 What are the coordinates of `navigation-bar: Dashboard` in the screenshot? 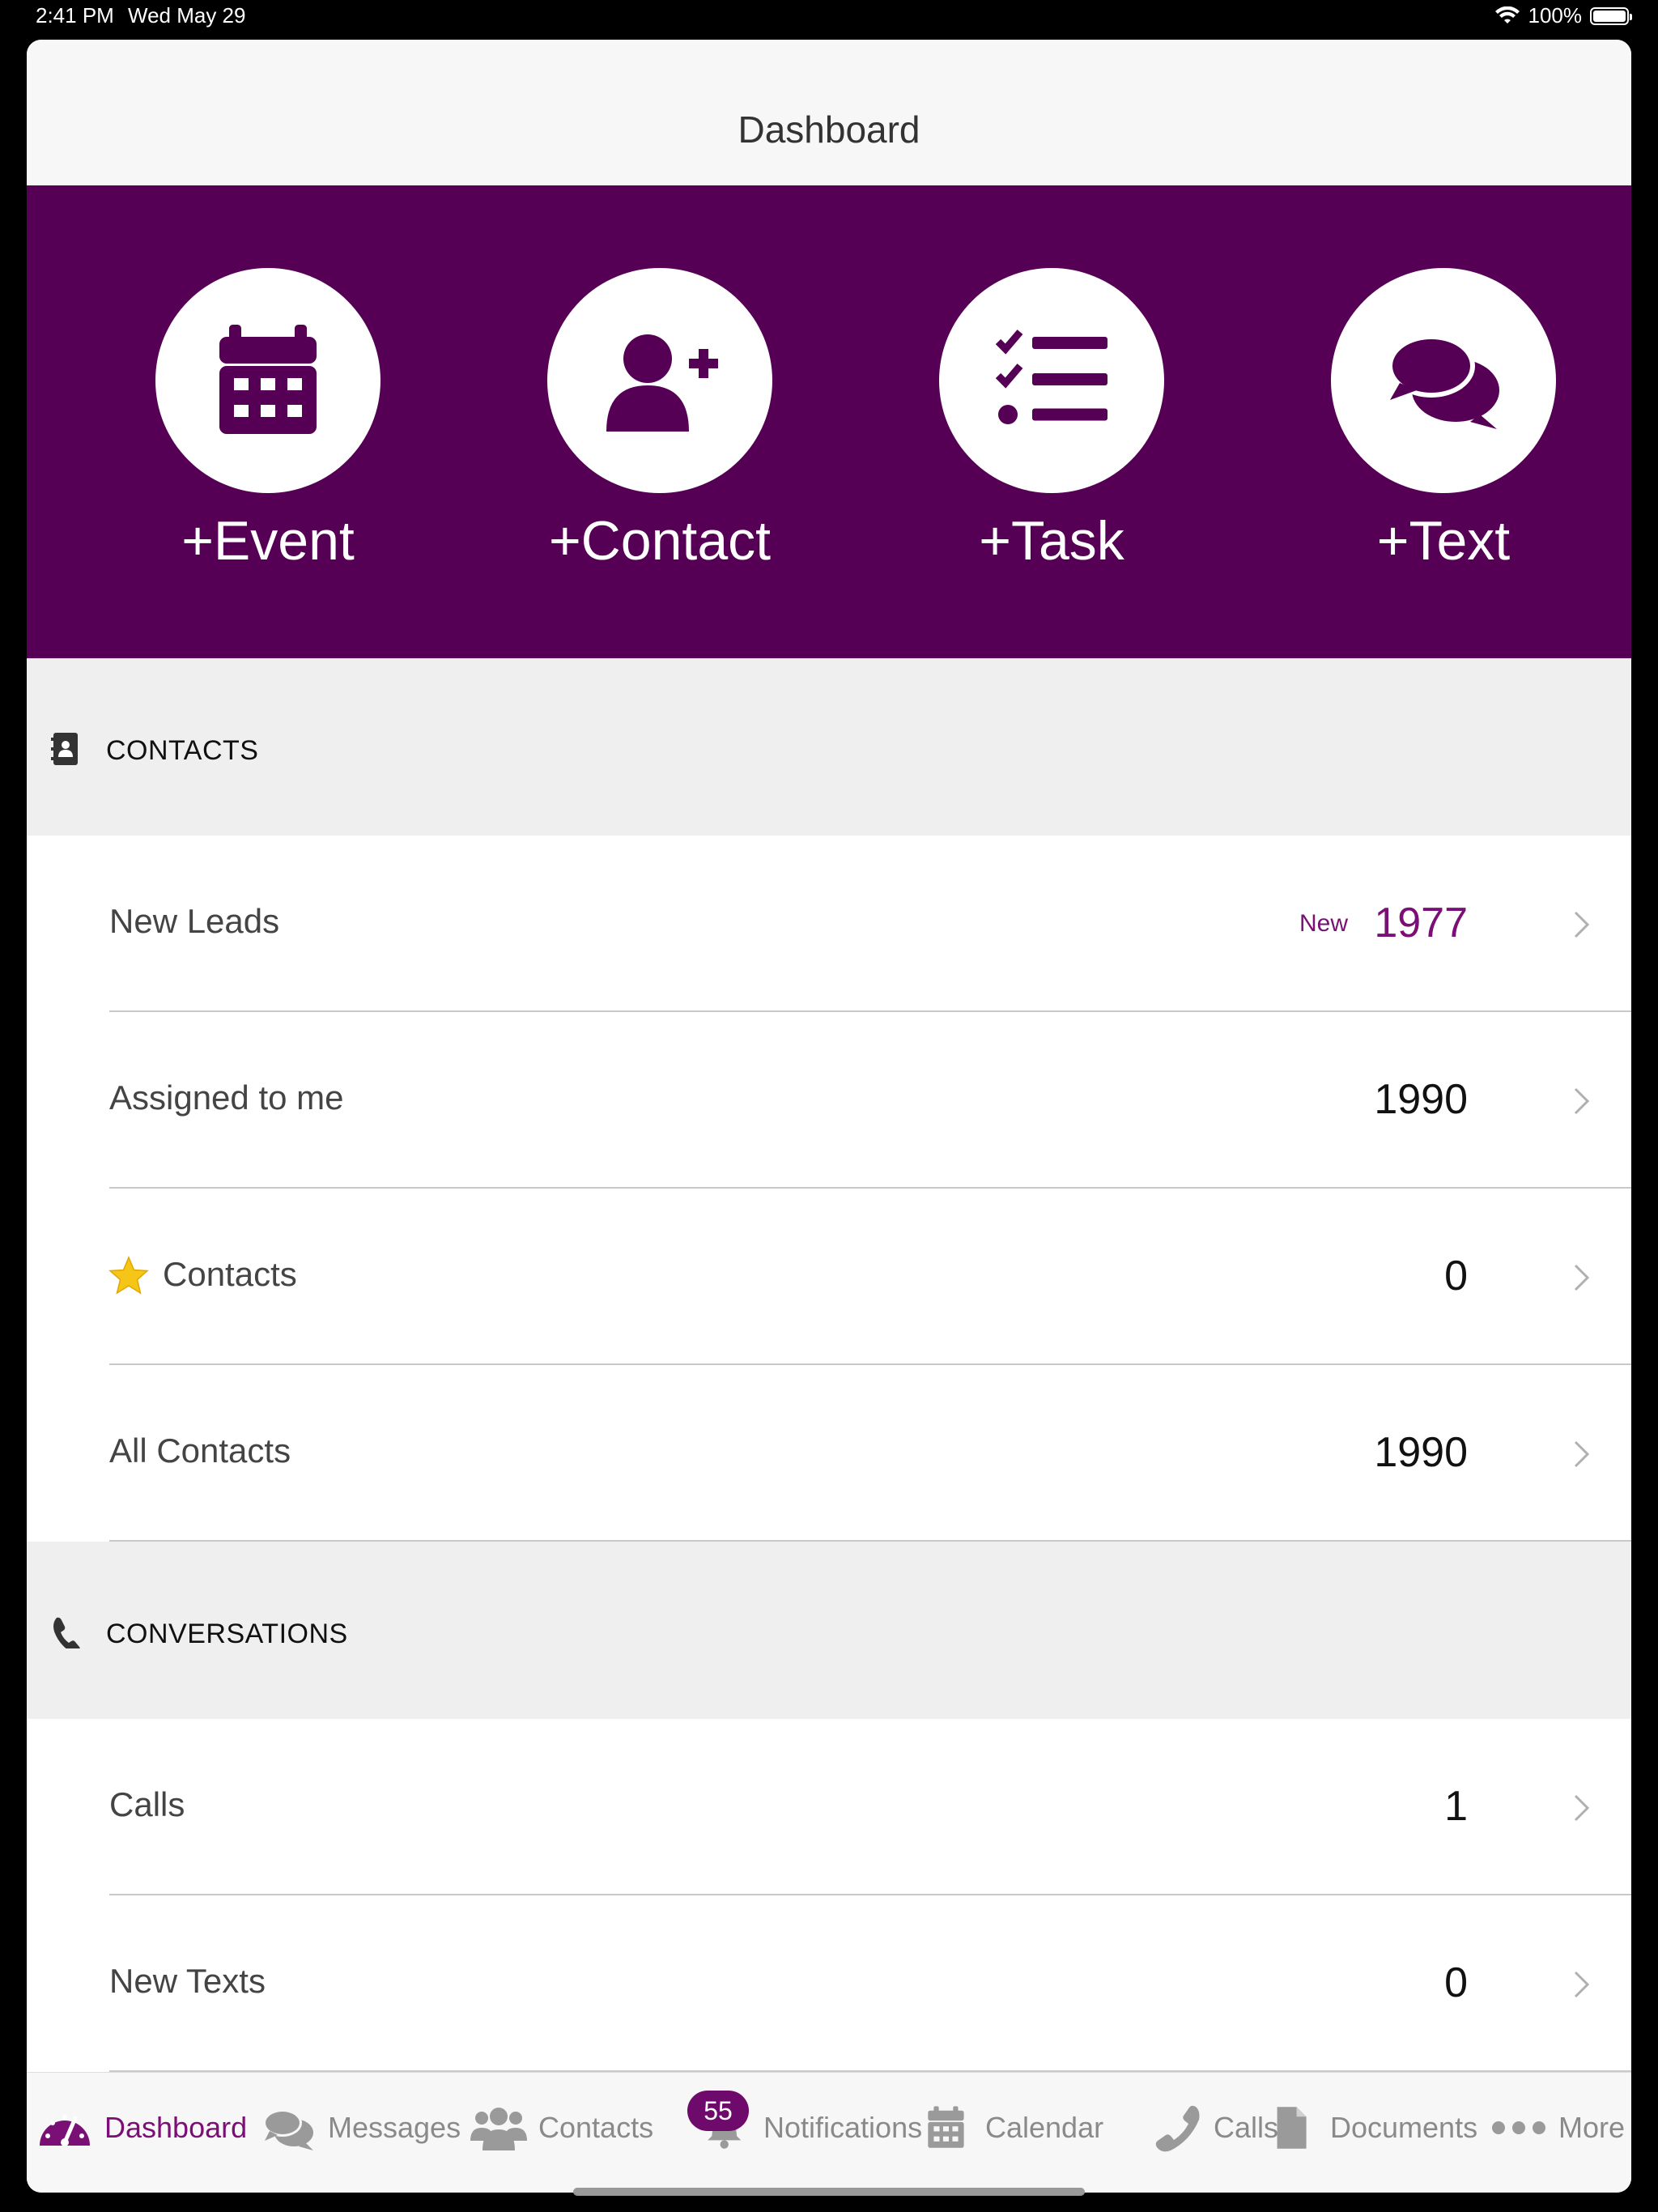 It's located at (829, 113).